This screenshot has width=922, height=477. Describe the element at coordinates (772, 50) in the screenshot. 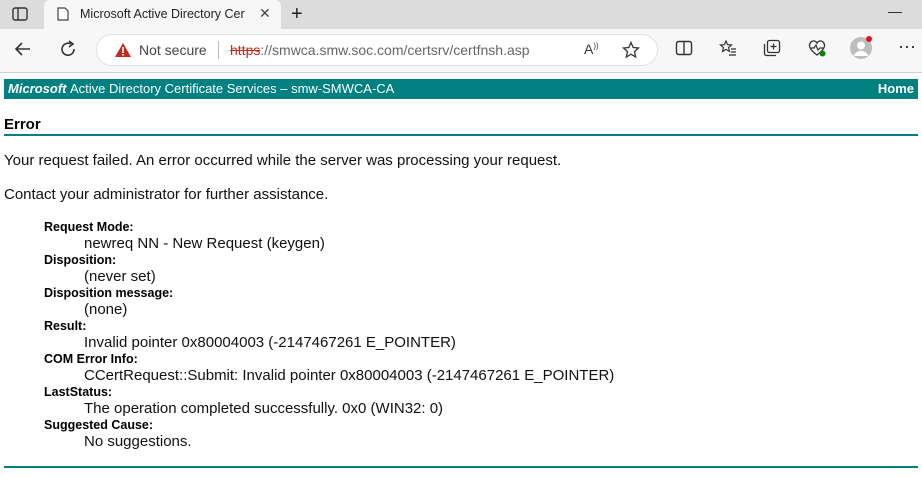

I see `collections-icon` at that location.